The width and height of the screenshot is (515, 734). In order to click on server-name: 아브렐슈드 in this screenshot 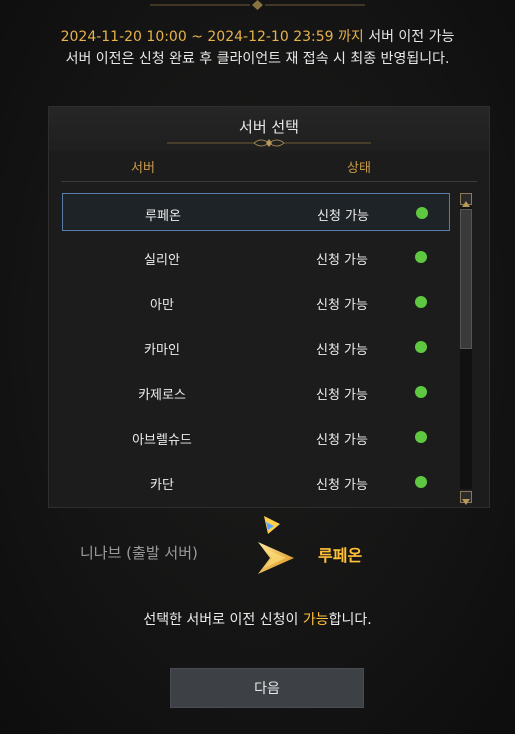, I will do `click(162, 440)`.